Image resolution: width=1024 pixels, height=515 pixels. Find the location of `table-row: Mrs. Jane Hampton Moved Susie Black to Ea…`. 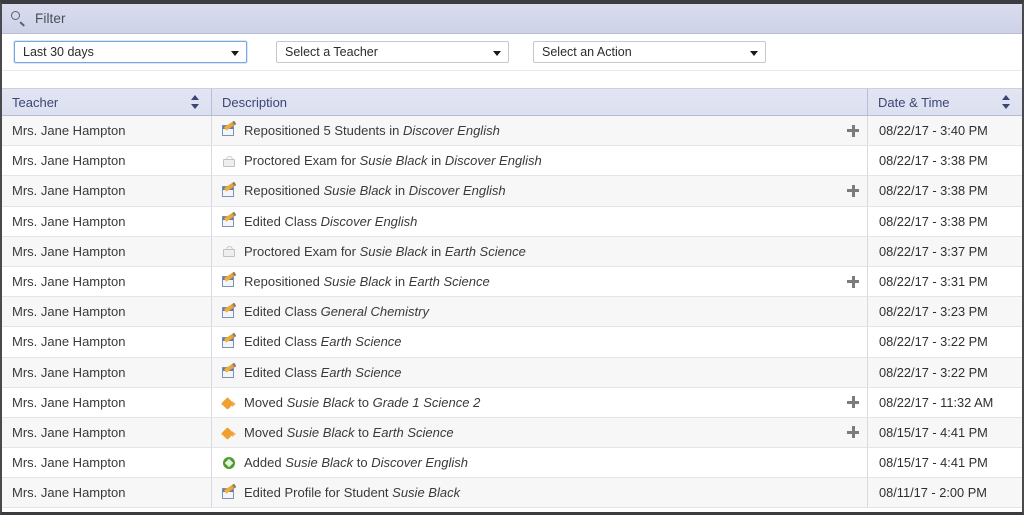

table-row: Mrs. Jane Hampton Moved Susie Black to Ea… is located at coordinates (512, 433).